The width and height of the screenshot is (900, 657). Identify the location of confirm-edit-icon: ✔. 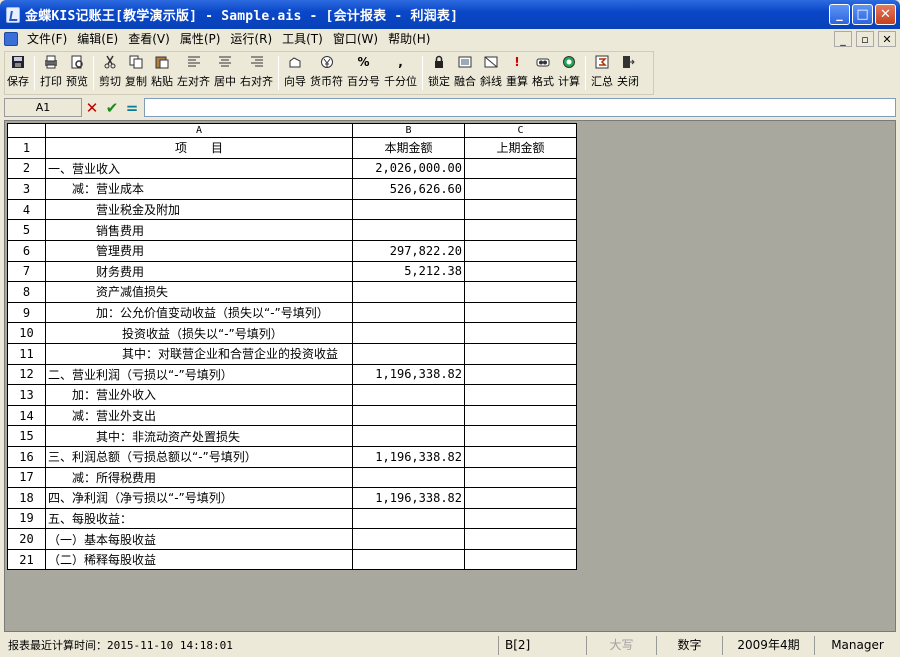
(112, 107).